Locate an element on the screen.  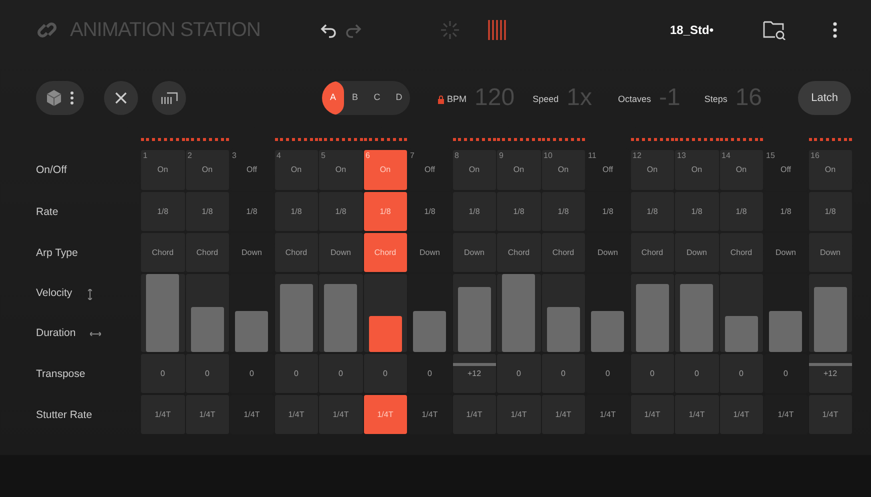
step-number: 10 is located at coordinates (548, 156).